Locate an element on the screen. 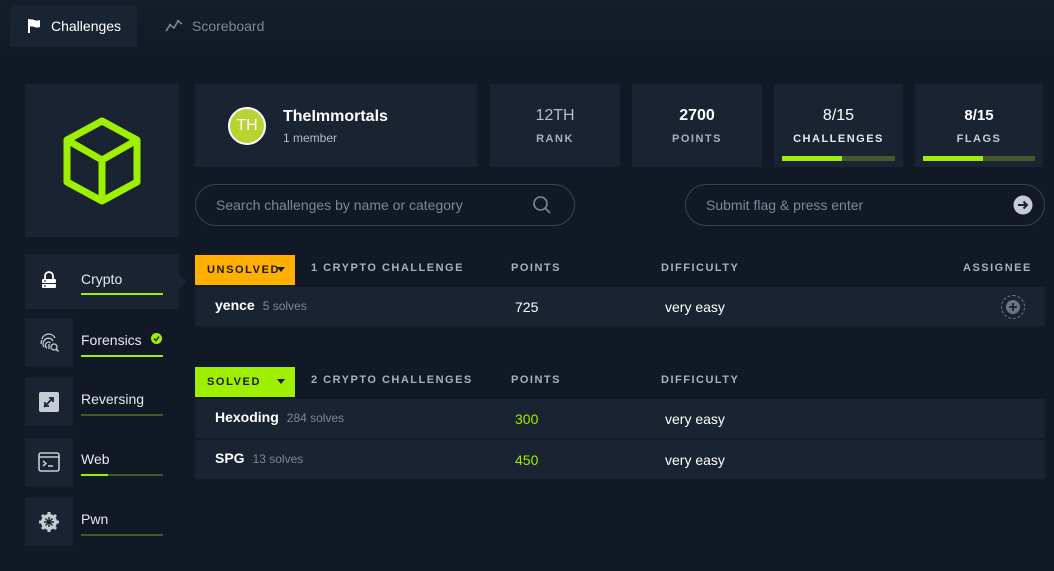 Image resolution: width=1054 pixels, height=571 pixels. assignee-column-header: ASSIGNEE is located at coordinates (997, 268).